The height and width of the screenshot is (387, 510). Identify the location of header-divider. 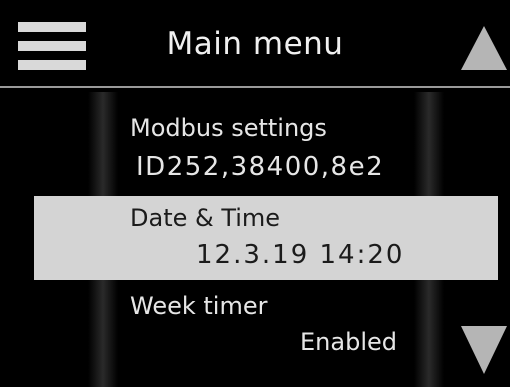
(255, 87).